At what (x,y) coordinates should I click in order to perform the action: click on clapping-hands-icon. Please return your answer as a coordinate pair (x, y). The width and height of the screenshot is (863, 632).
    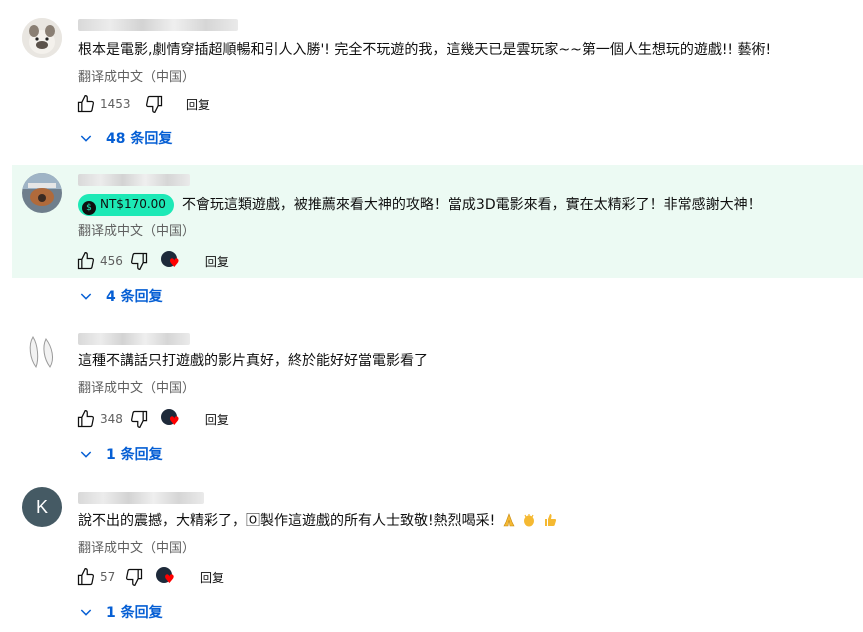
    Looking at the image, I should click on (529, 520).